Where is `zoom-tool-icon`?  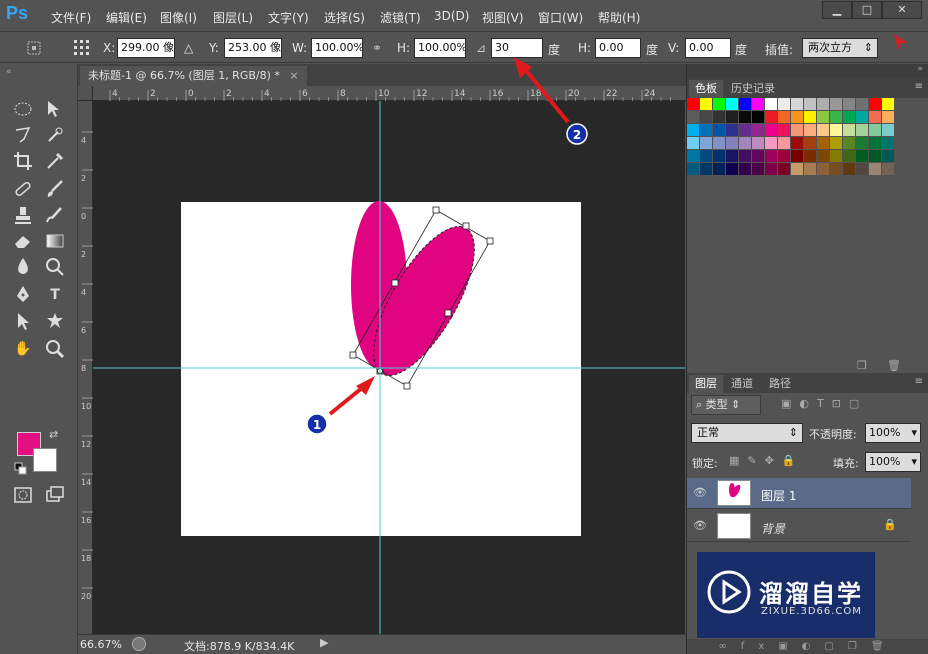 zoom-tool-icon is located at coordinates (55, 349).